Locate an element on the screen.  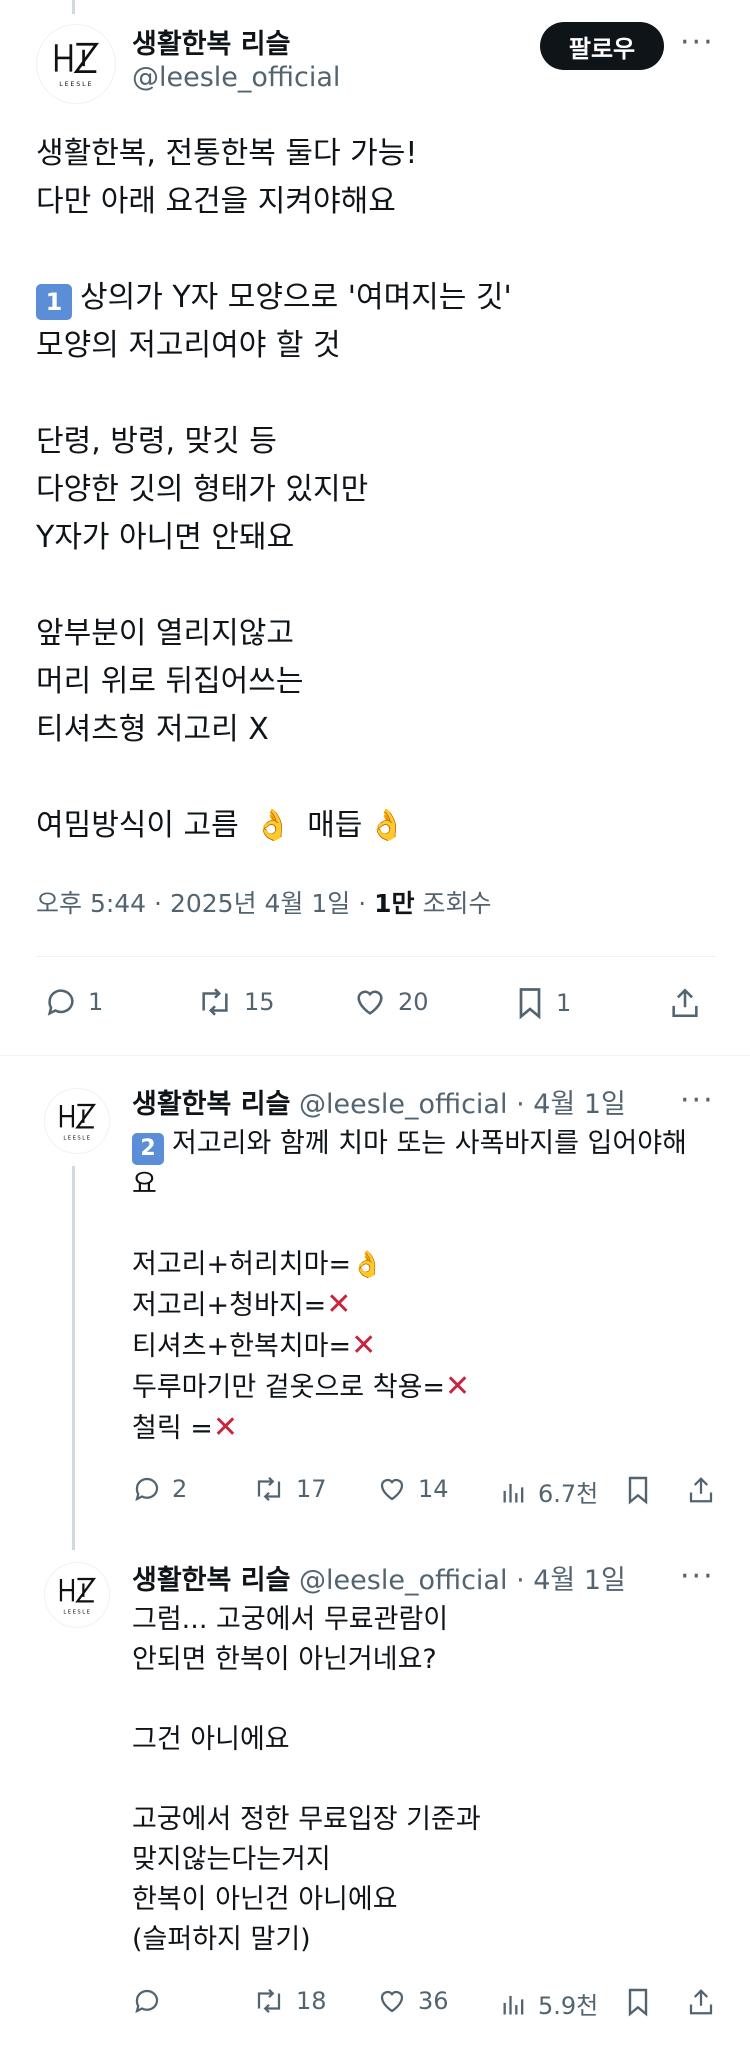
text-line: 다만 아래 요건을 지켜야해요 is located at coordinates (216, 201).